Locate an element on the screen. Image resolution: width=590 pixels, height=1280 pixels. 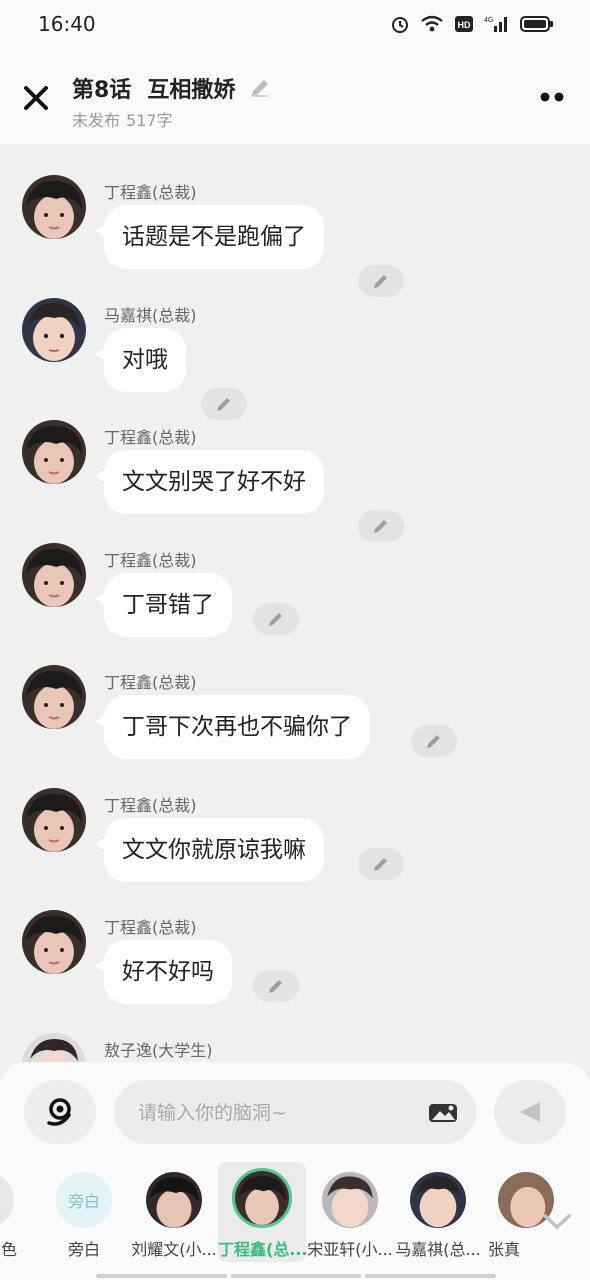
message-input is located at coordinates (278, 1113).